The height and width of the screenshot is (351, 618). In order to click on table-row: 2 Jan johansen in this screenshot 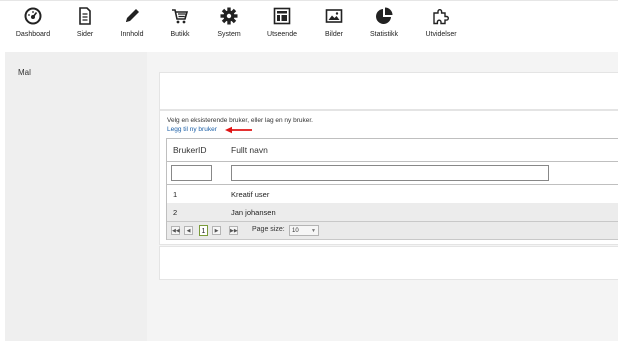, I will do `click(392, 212)`.